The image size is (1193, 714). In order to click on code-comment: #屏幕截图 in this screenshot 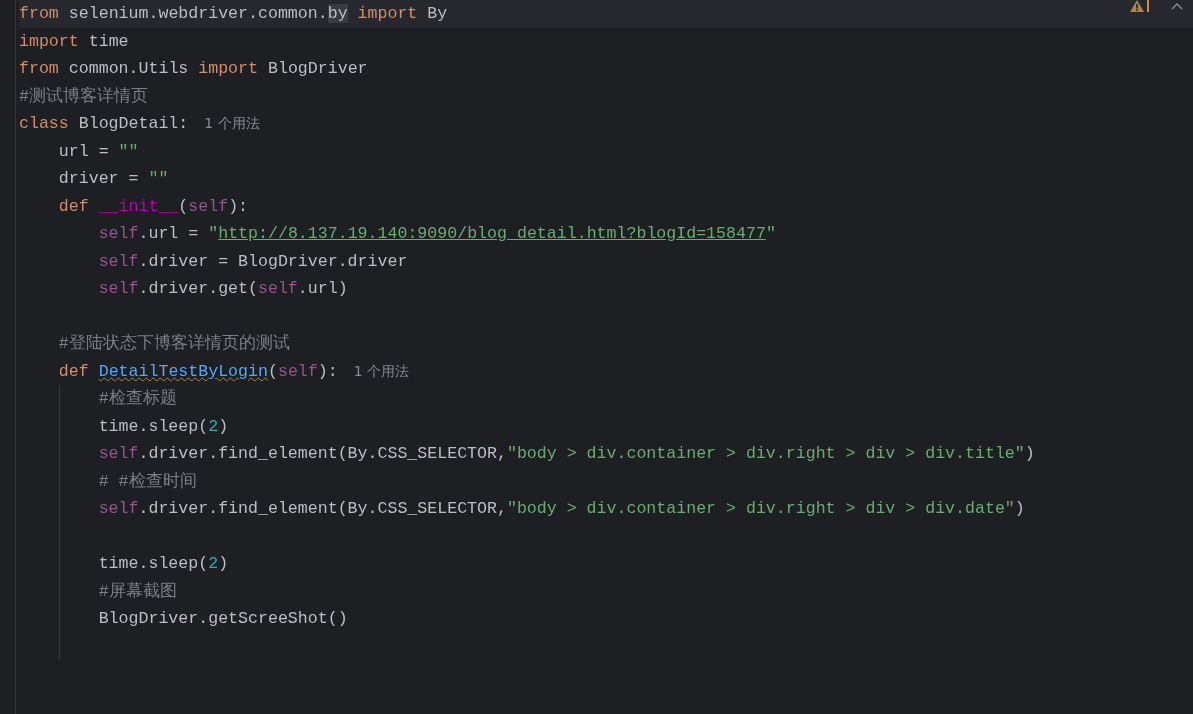, I will do `click(137, 591)`.